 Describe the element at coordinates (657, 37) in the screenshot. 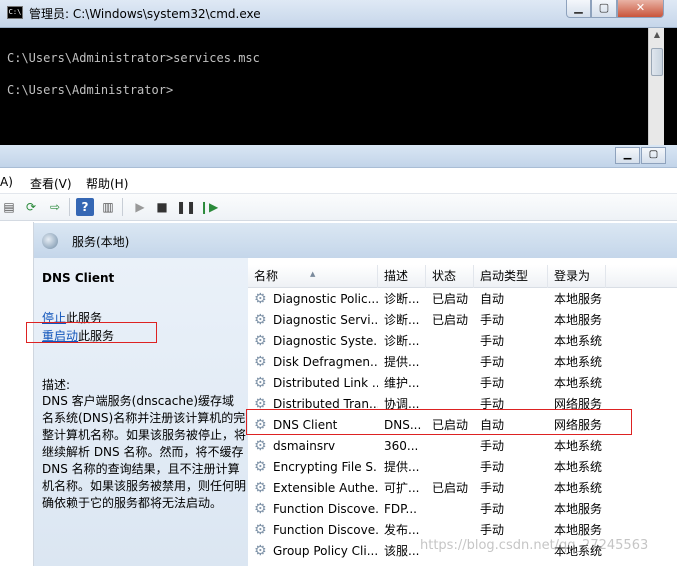

I see `scroll-up-arrow-icon: ▲` at that location.